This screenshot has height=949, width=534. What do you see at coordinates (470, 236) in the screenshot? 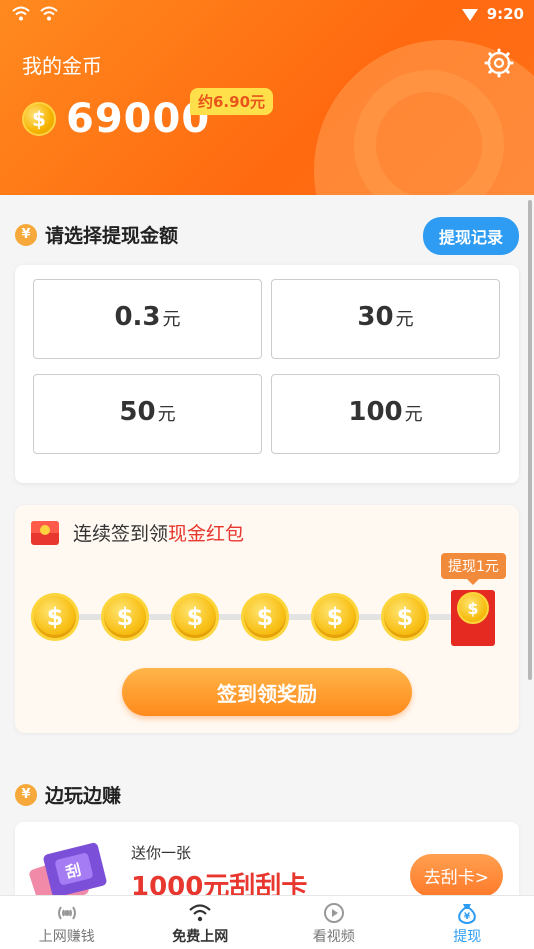
I see `withdraw-record-button: 提现记录` at bounding box center [470, 236].